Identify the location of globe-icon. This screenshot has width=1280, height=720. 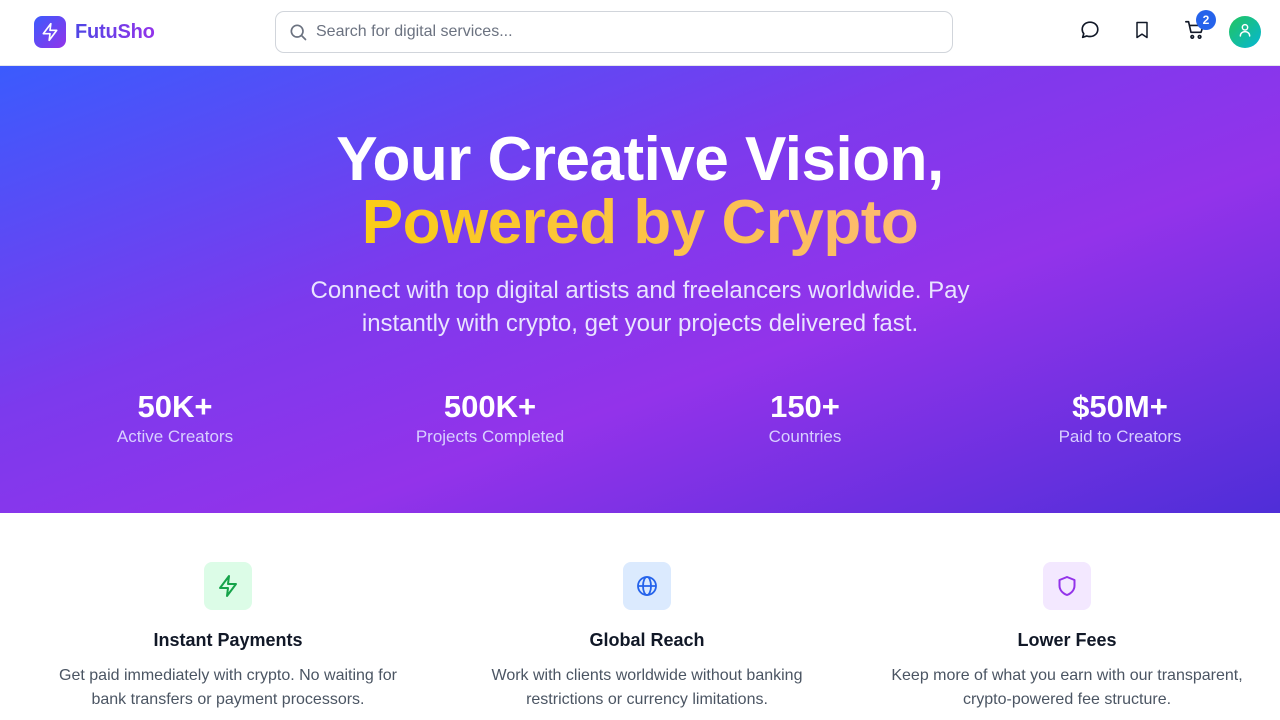
(647, 586).